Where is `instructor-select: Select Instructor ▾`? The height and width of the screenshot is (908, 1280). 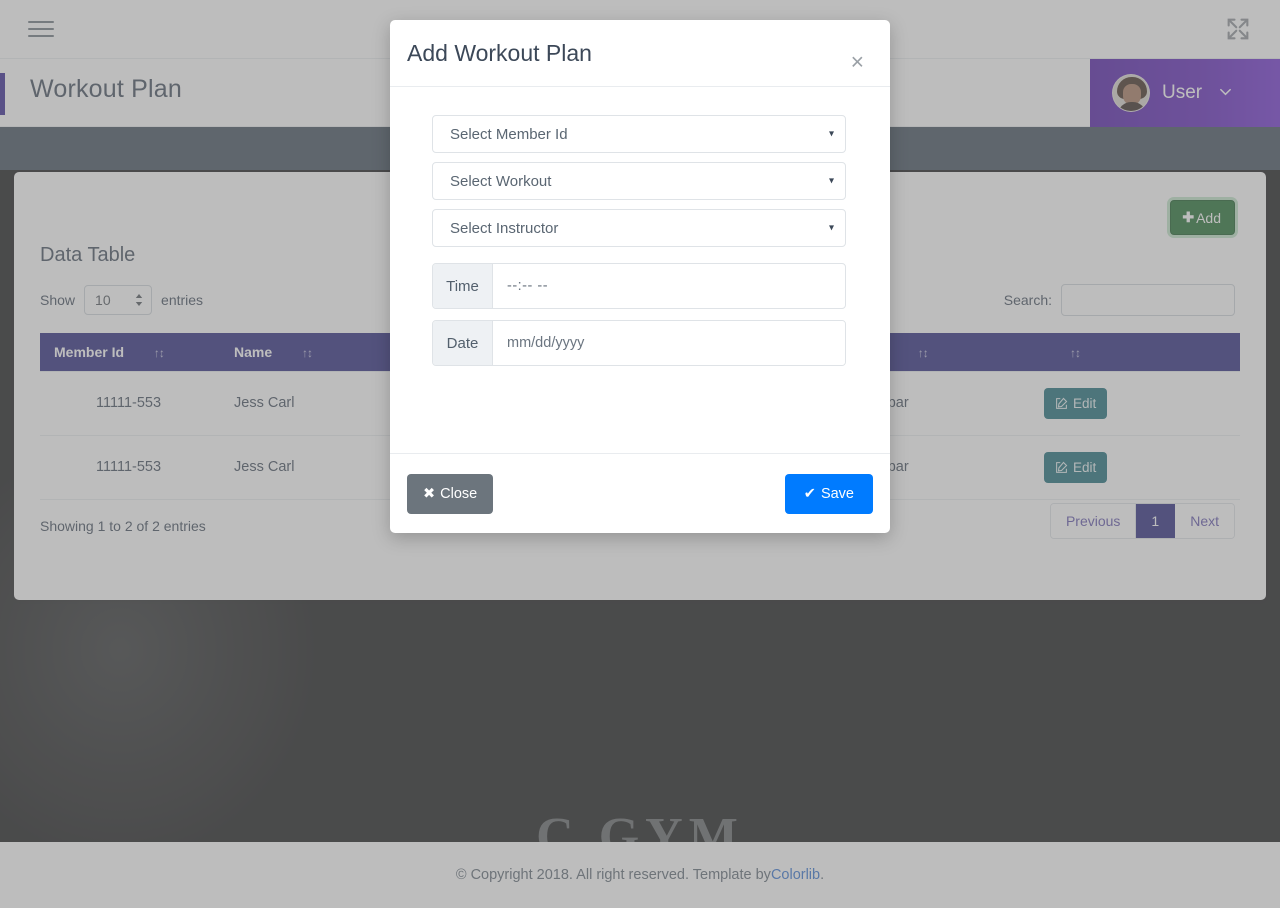
instructor-select: Select Instructor ▾ is located at coordinates (639, 228).